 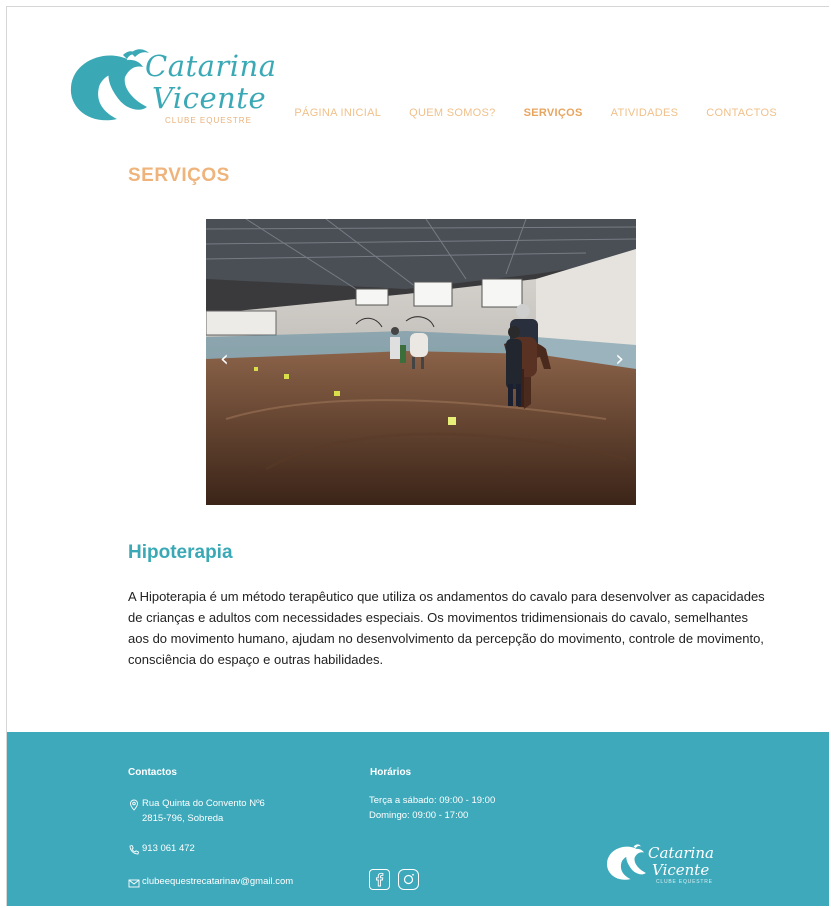 What do you see at coordinates (741, 113) in the screenshot?
I see `nav-item-contacts: CONTACTOS` at bounding box center [741, 113].